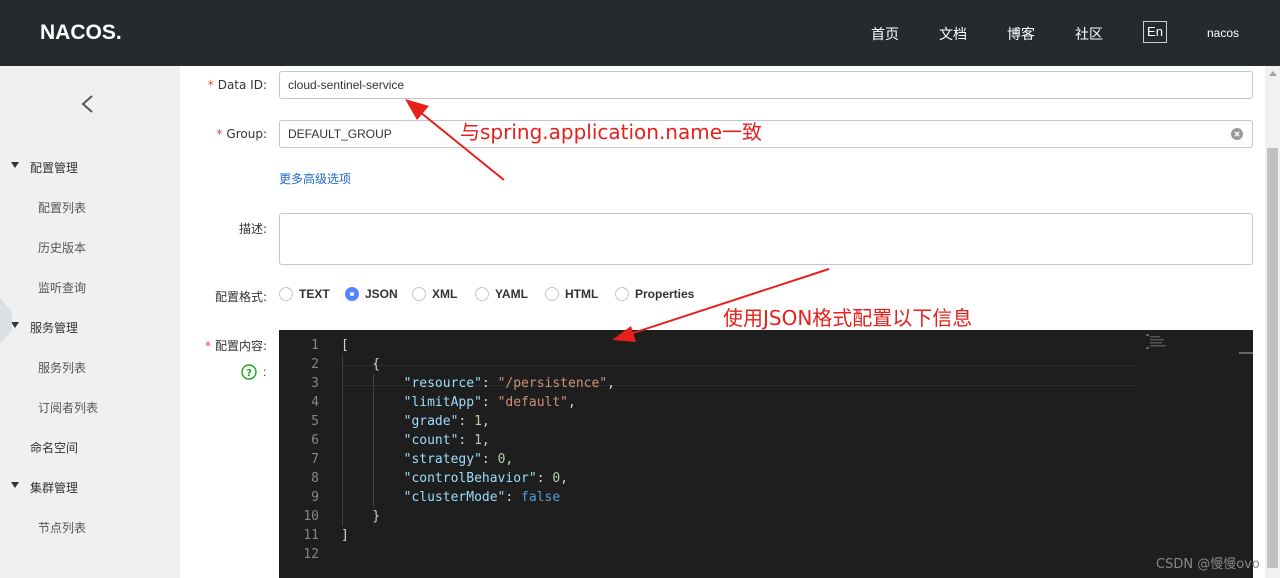 This screenshot has height=578, width=1280. What do you see at coordinates (848, 318) in the screenshot?
I see `annotation-content-note: 使用JSON格式配置以下信息` at bounding box center [848, 318].